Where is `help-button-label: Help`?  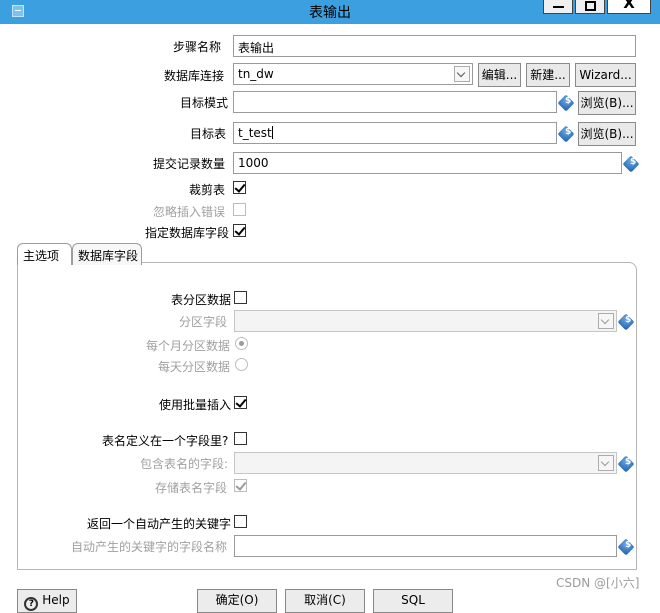 help-button-label: Help is located at coordinates (56, 600).